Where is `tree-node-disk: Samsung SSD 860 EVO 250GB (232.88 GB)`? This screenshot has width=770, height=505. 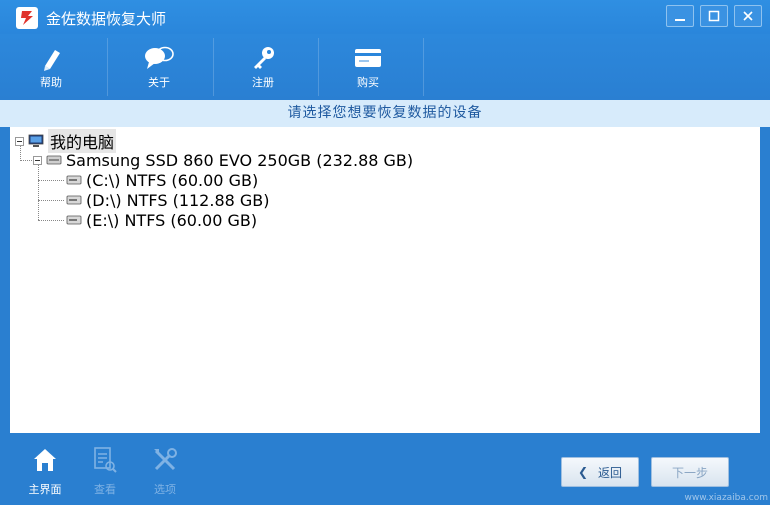 tree-node-disk: Samsung SSD 860 EVO 250GB (232.88 GB) is located at coordinates (223, 160).